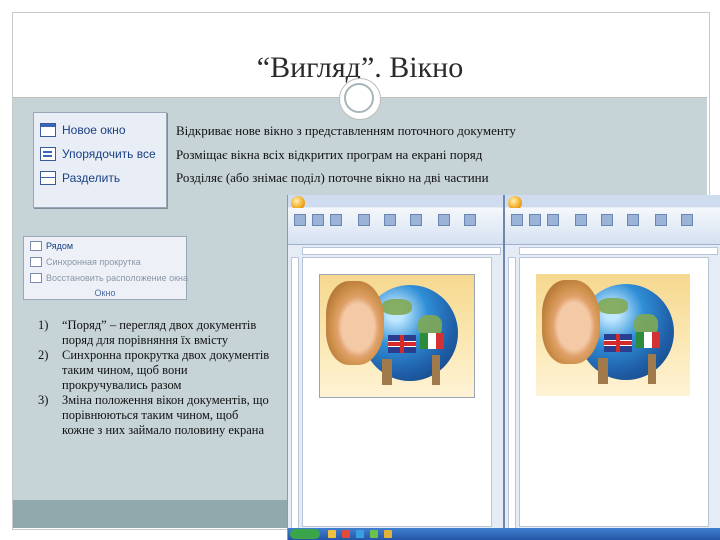 The width and height of the screenshot is (720, 540). I want to click on start-button, so click(305, 534).